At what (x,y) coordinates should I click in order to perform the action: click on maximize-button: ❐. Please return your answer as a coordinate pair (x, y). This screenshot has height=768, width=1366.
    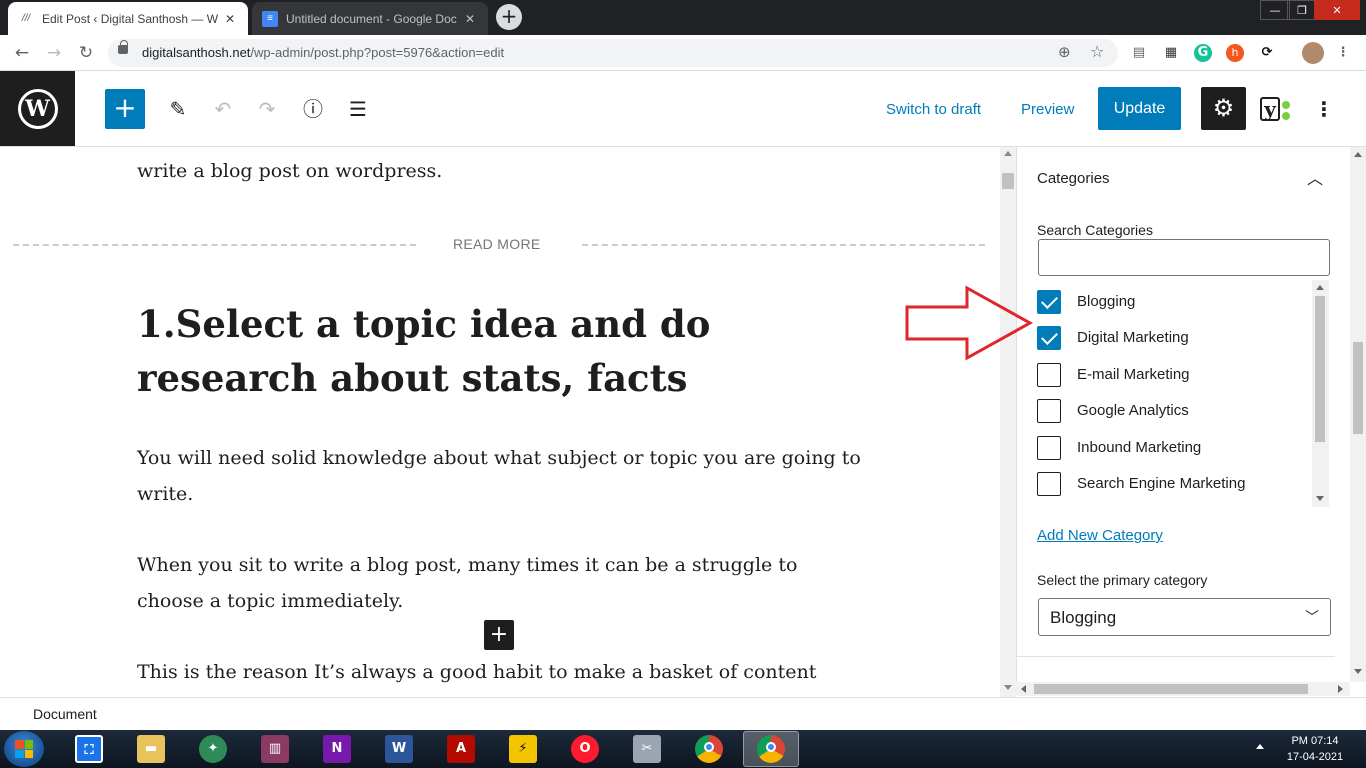
    Looking at the image, I should click on (1302, 10).